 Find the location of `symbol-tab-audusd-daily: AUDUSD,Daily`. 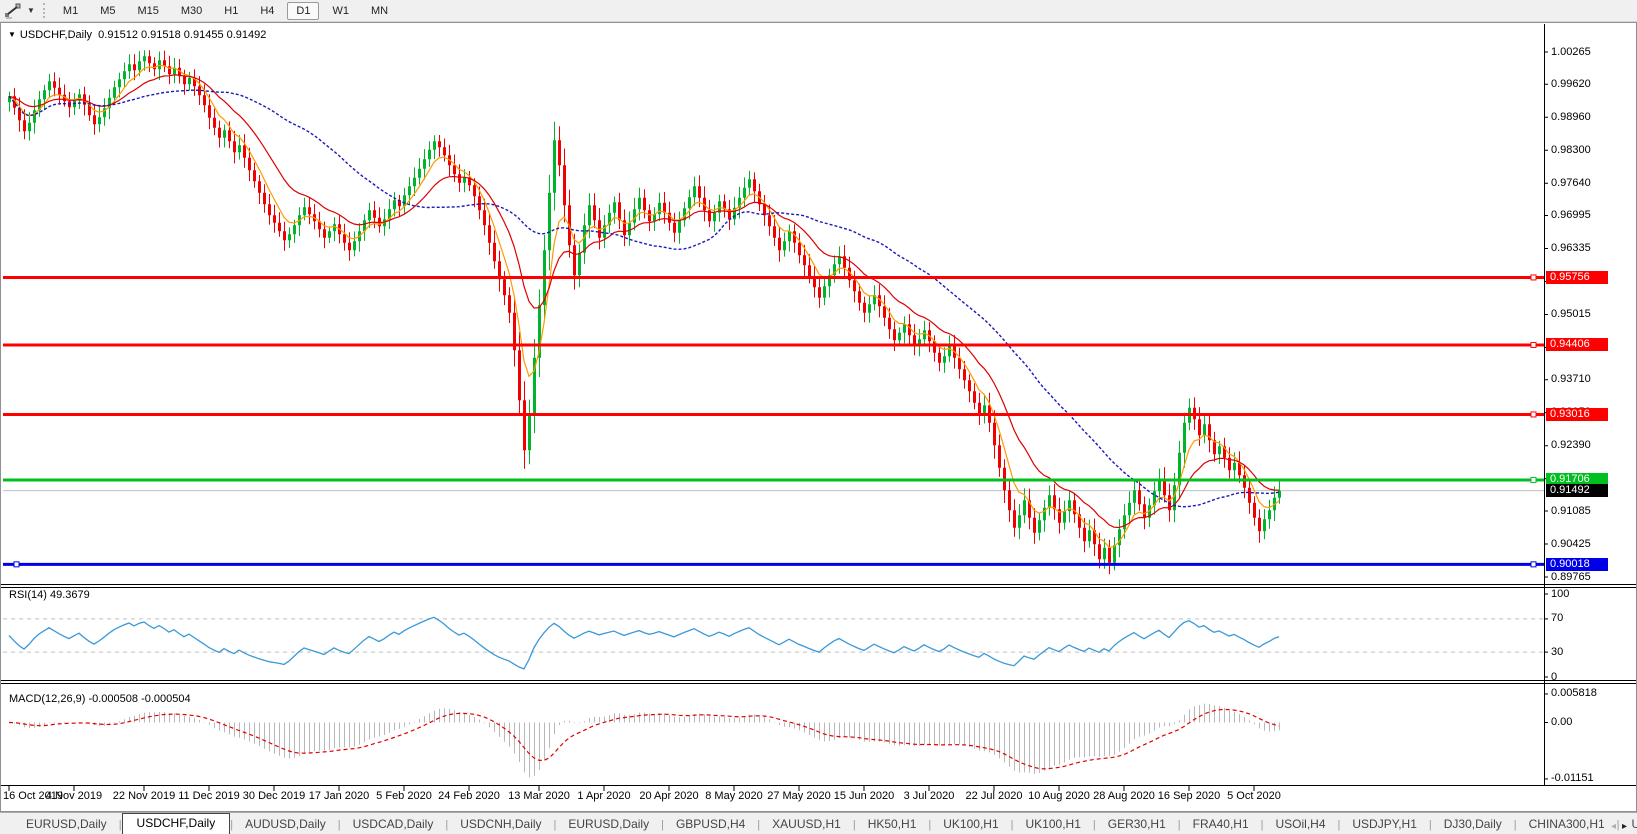

symbol-tab-audusd-daily: AUDUSD,Daily is located at coordinates (285, 824).